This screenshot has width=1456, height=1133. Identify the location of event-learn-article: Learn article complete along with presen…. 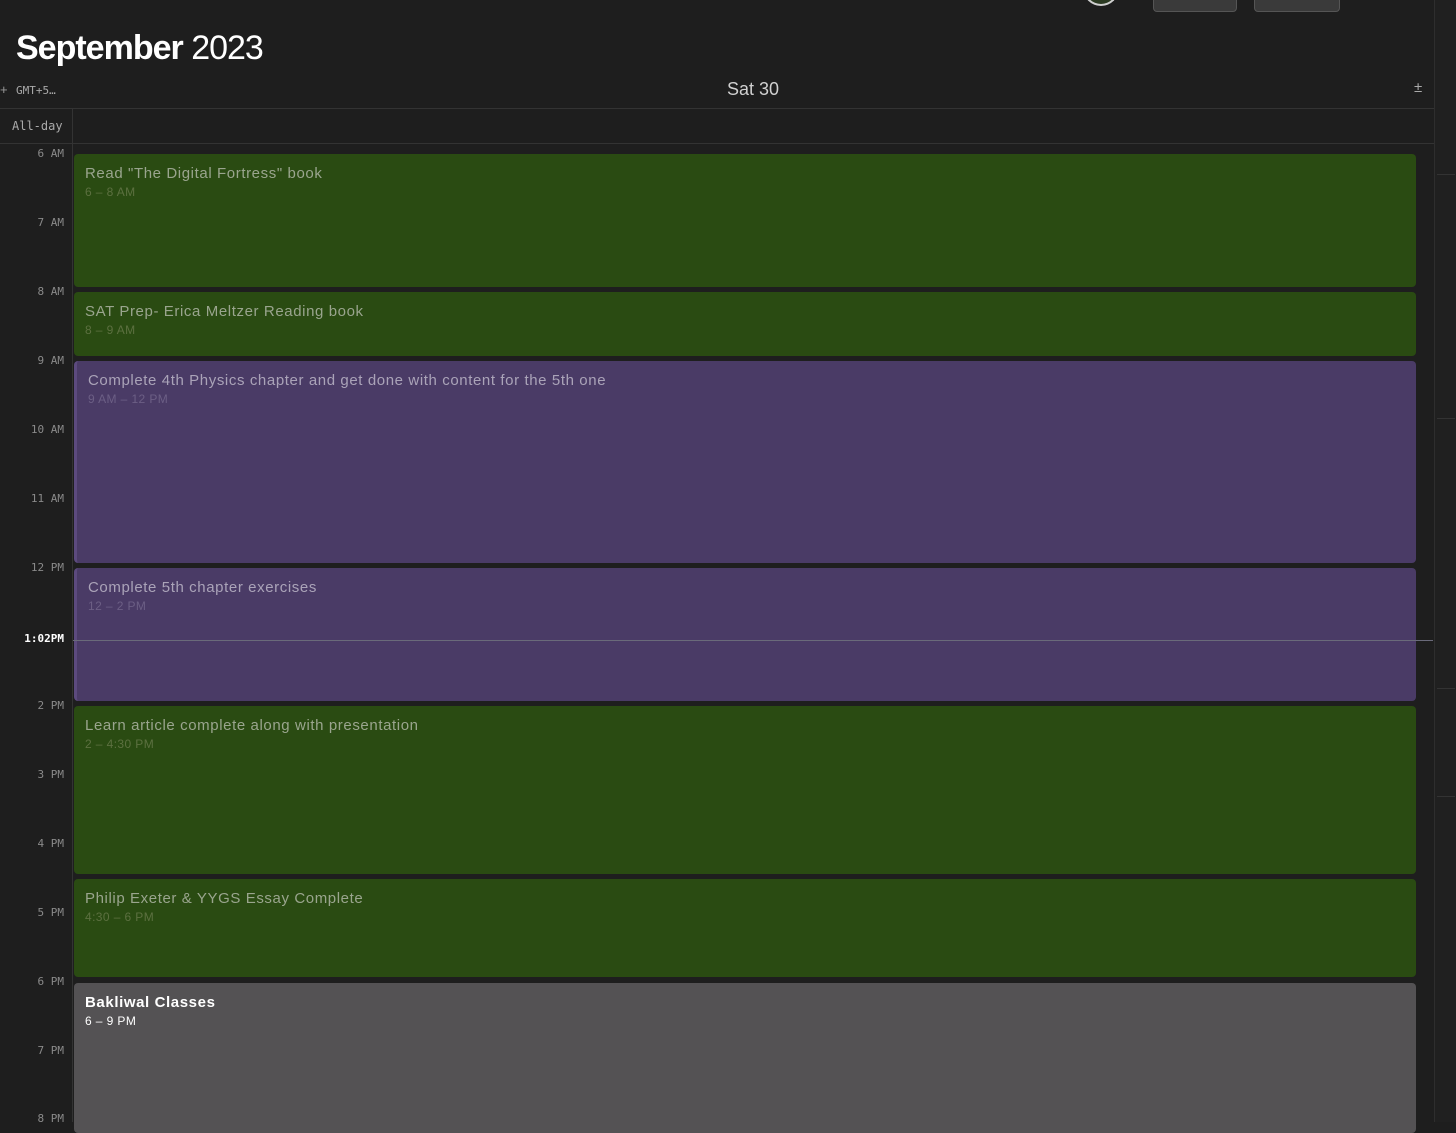
(745, 790).